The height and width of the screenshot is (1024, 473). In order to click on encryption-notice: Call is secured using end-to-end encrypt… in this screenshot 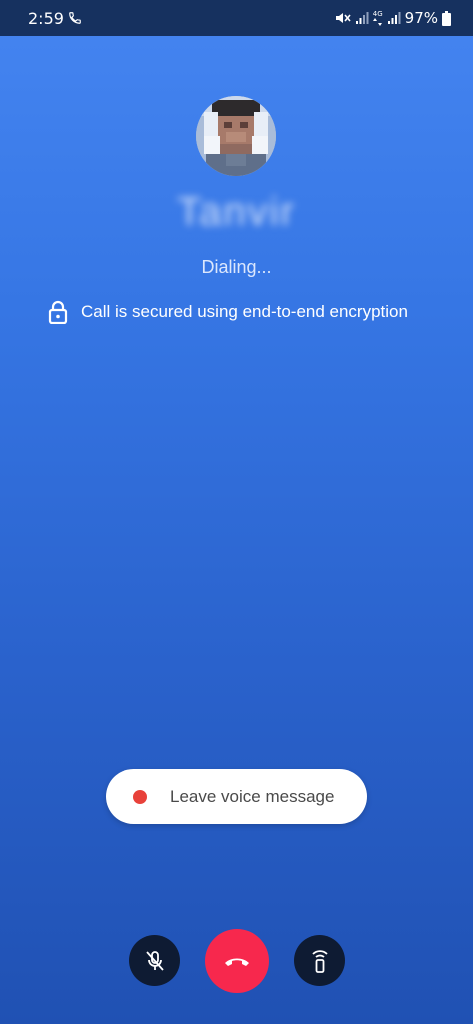, I will do `click(228, 312)`.